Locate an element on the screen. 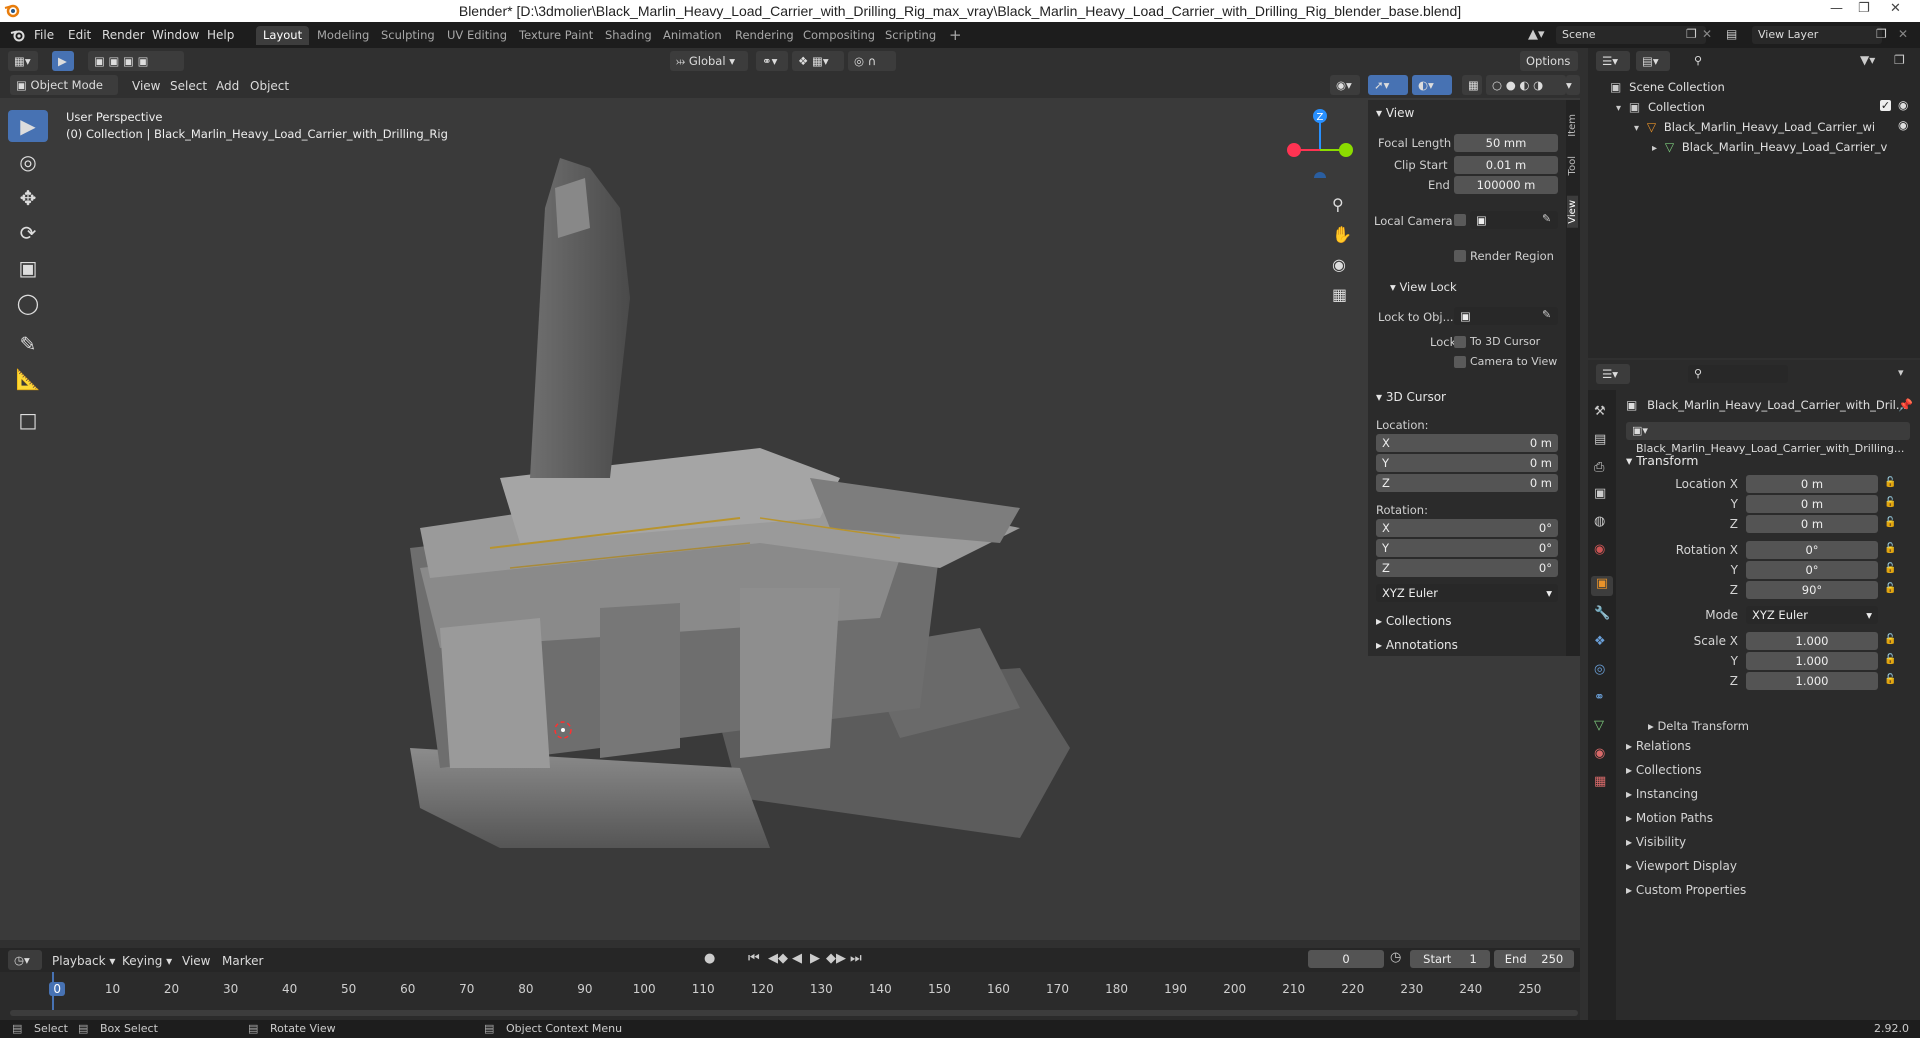  add-cube-tool-icon: □ is located at coordinates (28, 420).